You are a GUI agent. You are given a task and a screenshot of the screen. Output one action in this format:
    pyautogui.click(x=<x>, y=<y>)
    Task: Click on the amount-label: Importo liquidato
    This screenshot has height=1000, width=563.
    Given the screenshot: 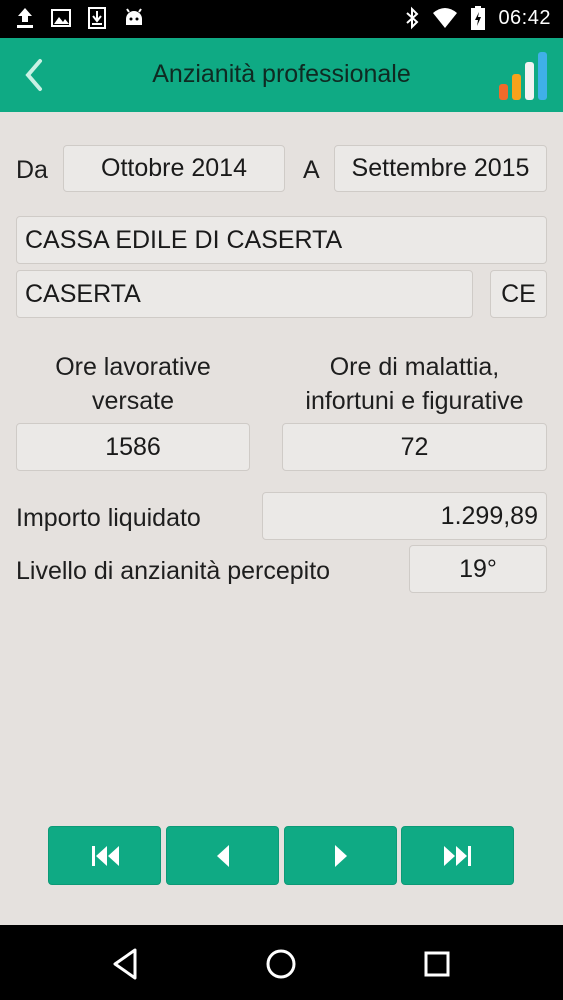 What is the action you would take?
    pyautogui.click(x=108, y=518)
    